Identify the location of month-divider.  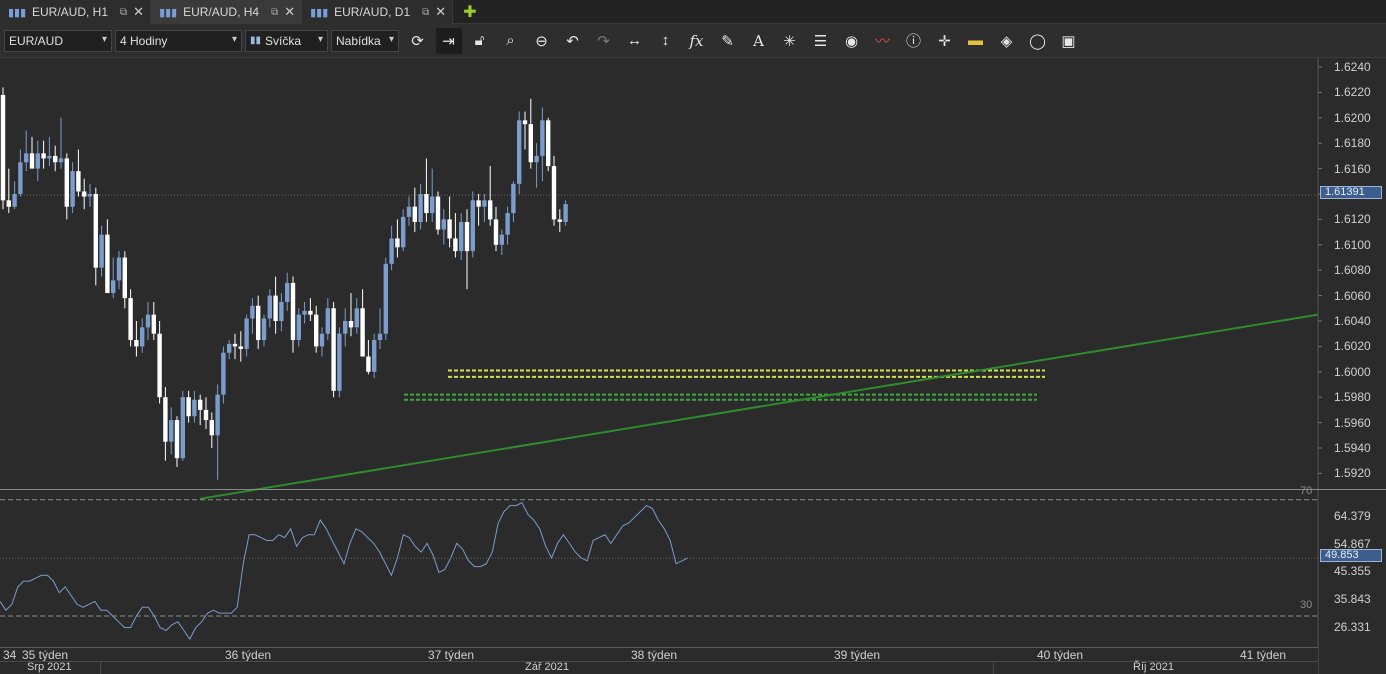
(993, 667).